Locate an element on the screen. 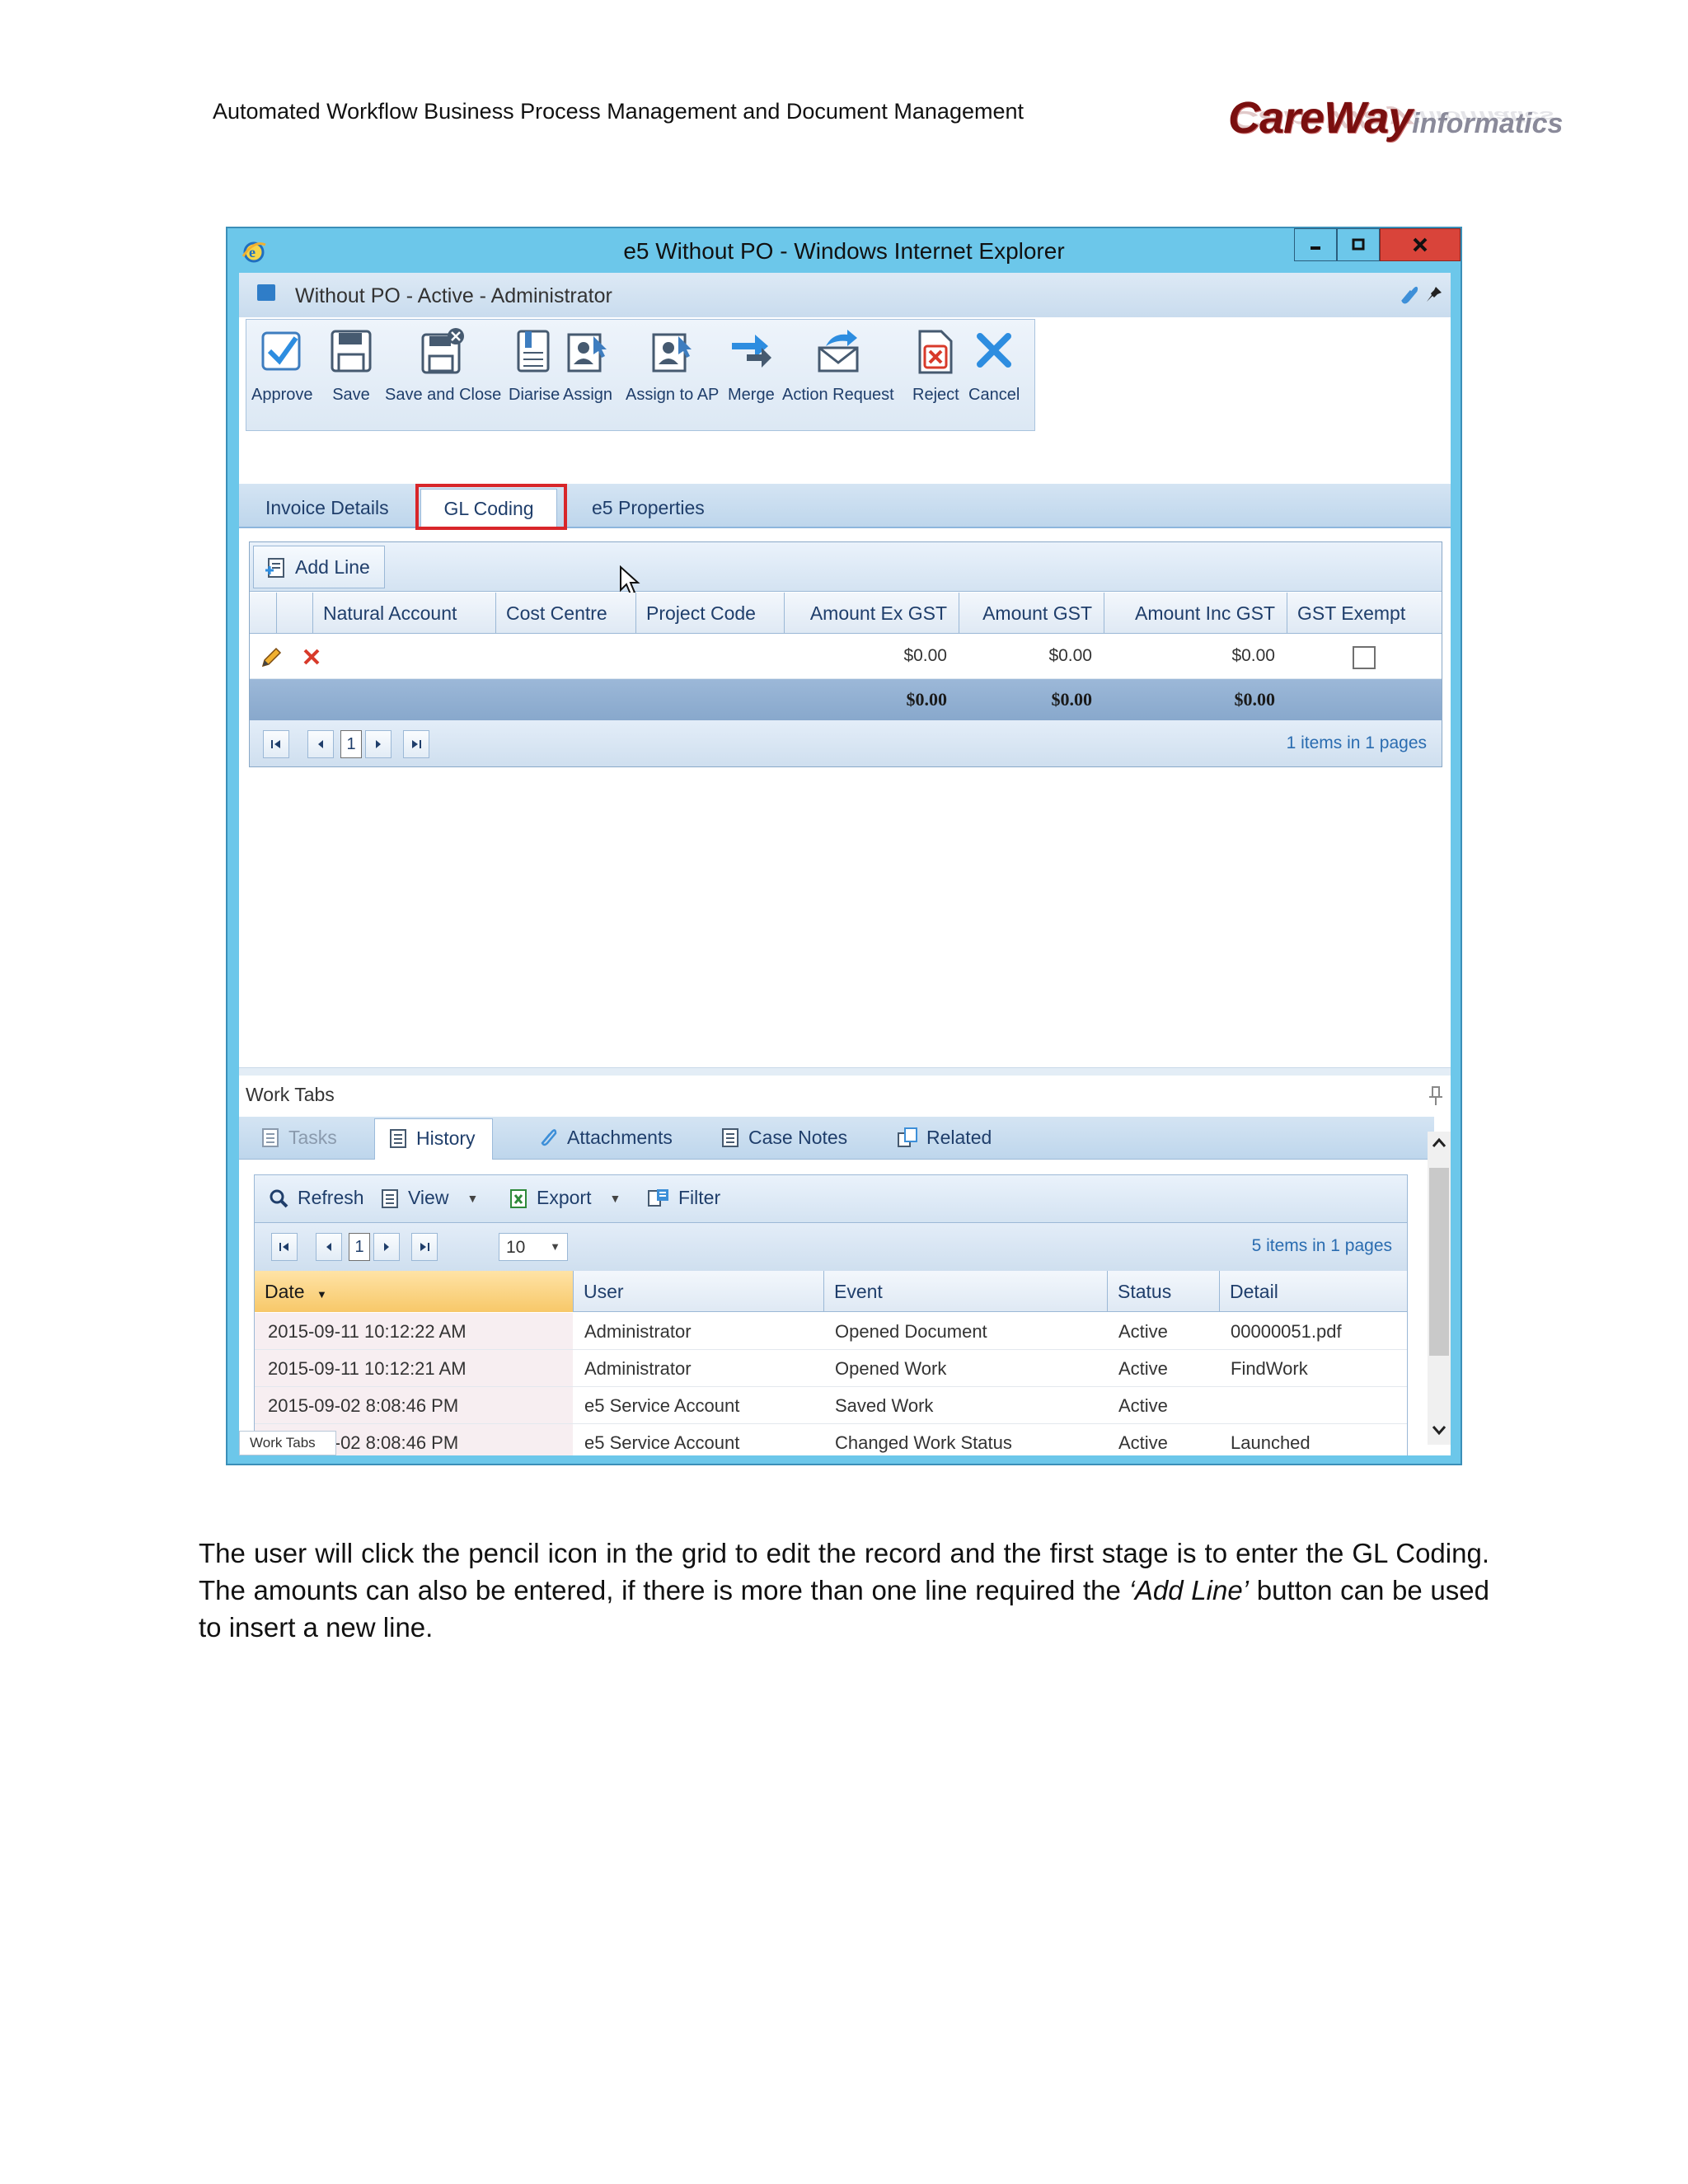  history-header-row: Date ▼ User Event Status Detail is located at coordinates (831, 1291).